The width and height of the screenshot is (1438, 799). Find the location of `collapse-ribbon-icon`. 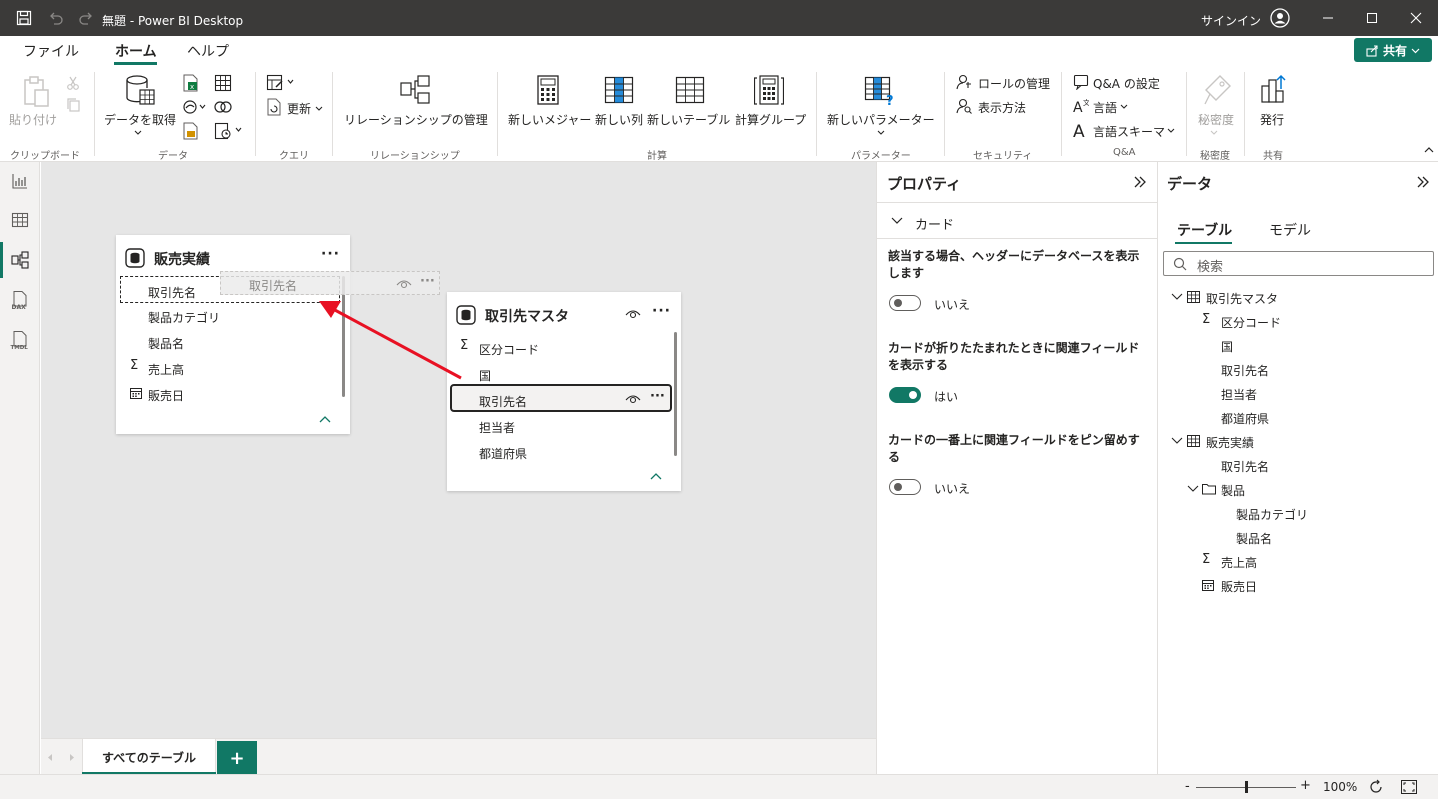

collapse-ribbon-icon is located at coordinates (1429, 150).